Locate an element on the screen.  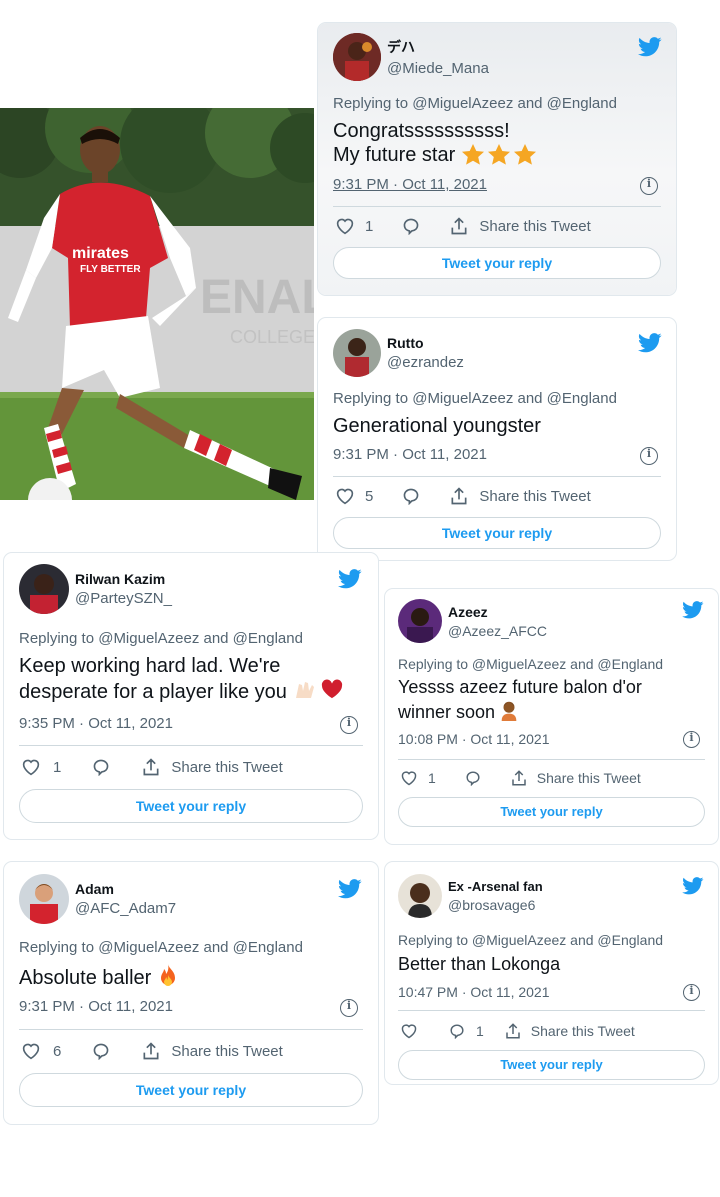
user-handle: @ezrandez is located at coordinates (425, 362).